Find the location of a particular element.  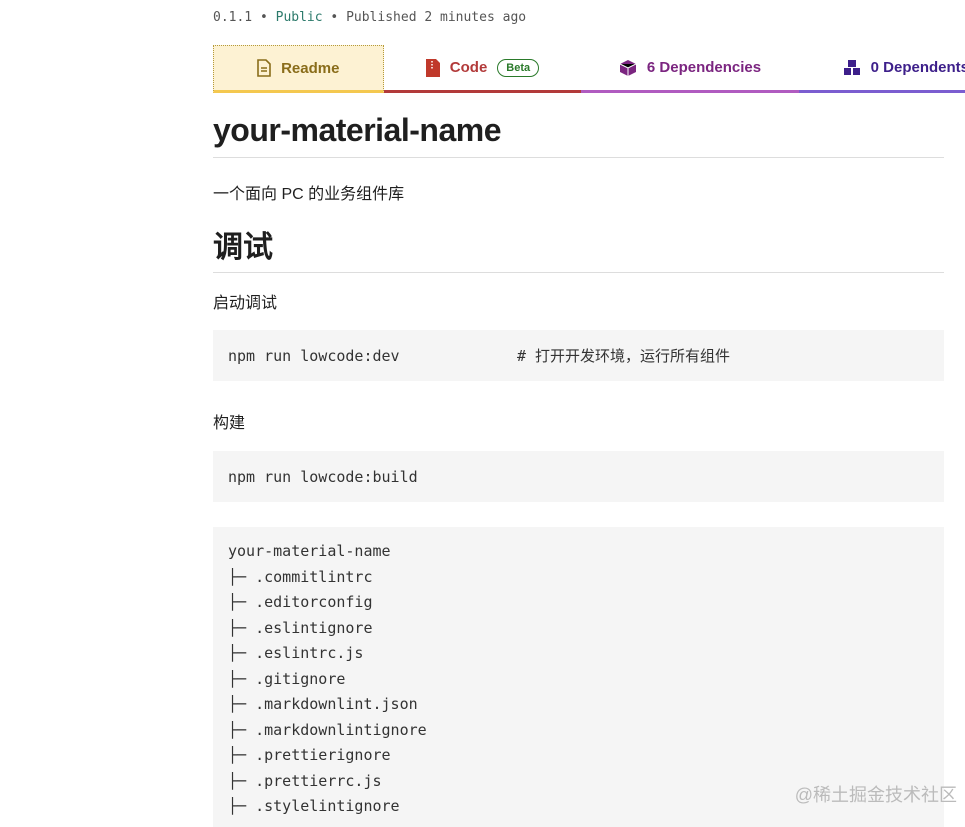

tab-readme: Readme is located at coordinates (298, 69).